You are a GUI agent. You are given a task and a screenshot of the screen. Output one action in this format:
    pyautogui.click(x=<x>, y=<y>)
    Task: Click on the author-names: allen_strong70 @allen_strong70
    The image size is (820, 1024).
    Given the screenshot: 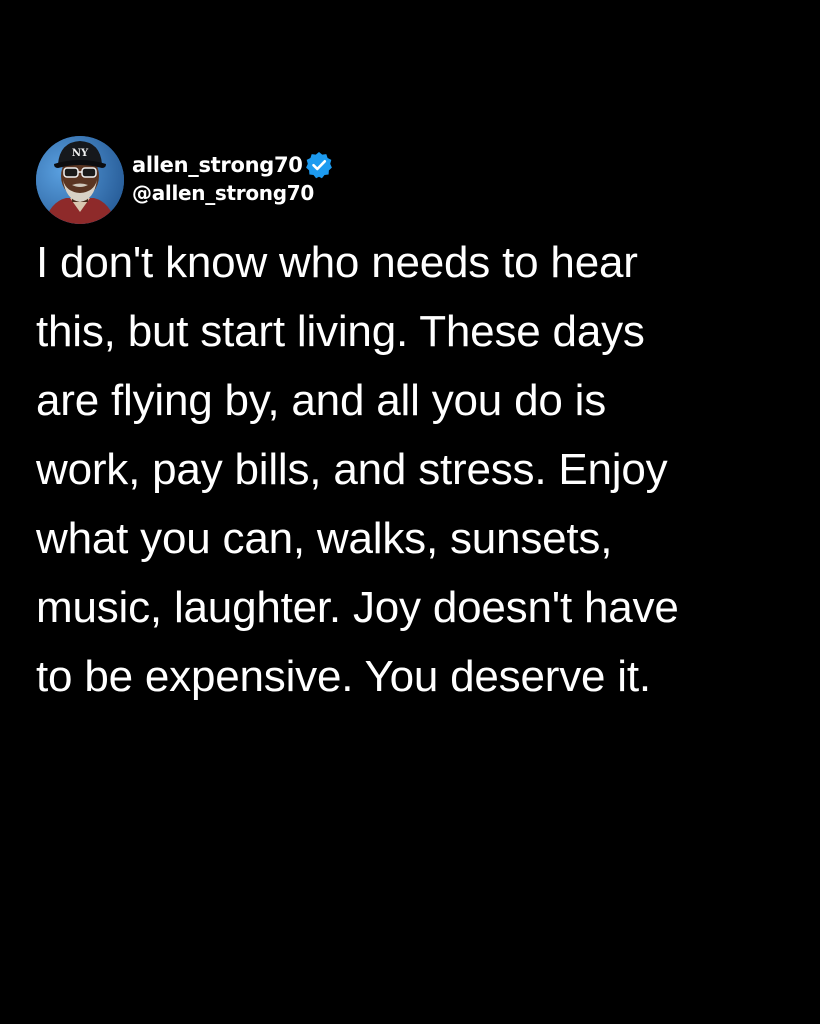 What is the action you would take?
    pyautogui.click(x=233, y=180)
    